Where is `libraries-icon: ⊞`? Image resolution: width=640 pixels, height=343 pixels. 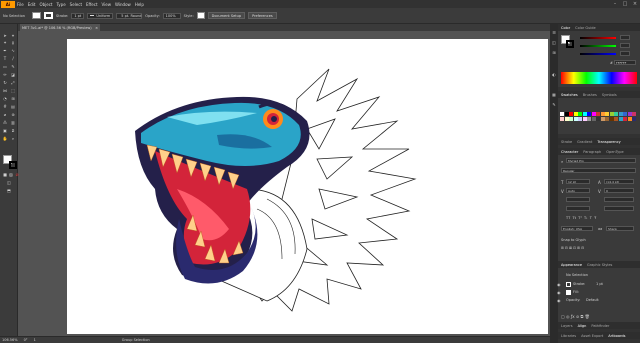 libraries-icon: ⊞ is located at coordinates (554, 52).